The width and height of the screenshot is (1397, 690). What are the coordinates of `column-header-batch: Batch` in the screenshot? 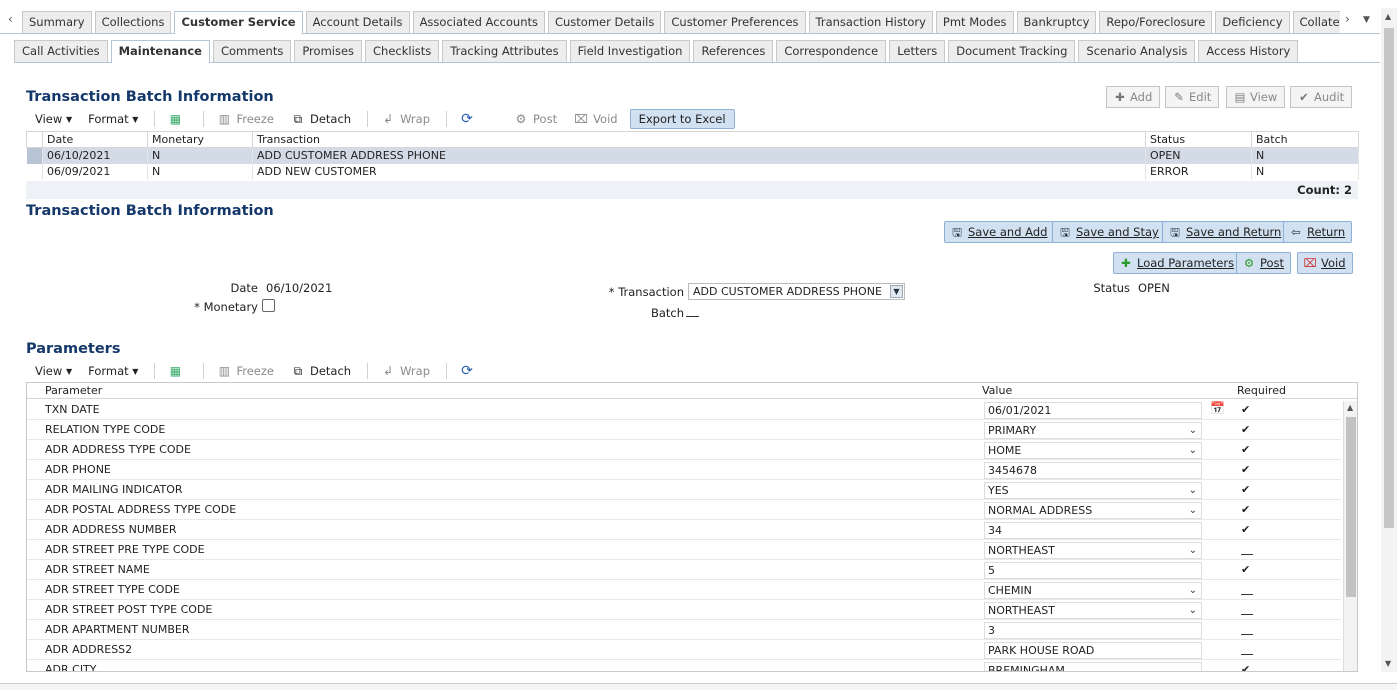 It's located at (1305, 139).